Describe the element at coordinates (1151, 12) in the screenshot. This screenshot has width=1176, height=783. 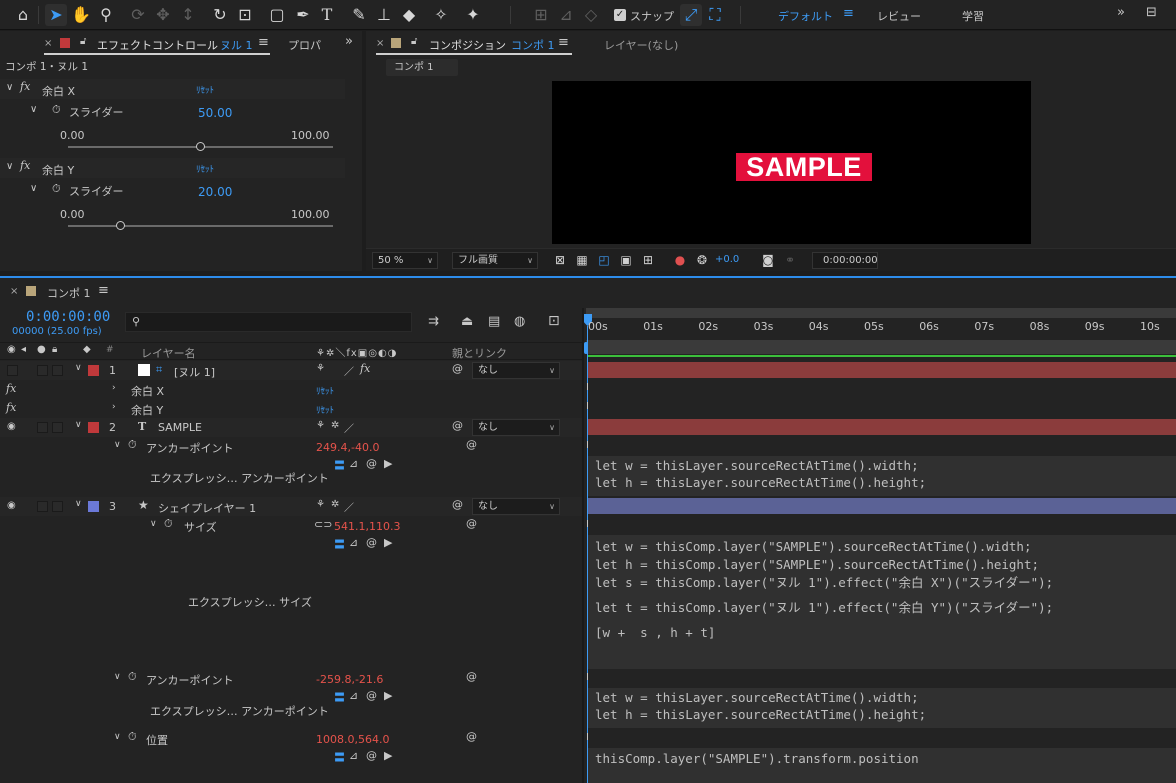
I see `search-help-icon: ⊟` at that location.